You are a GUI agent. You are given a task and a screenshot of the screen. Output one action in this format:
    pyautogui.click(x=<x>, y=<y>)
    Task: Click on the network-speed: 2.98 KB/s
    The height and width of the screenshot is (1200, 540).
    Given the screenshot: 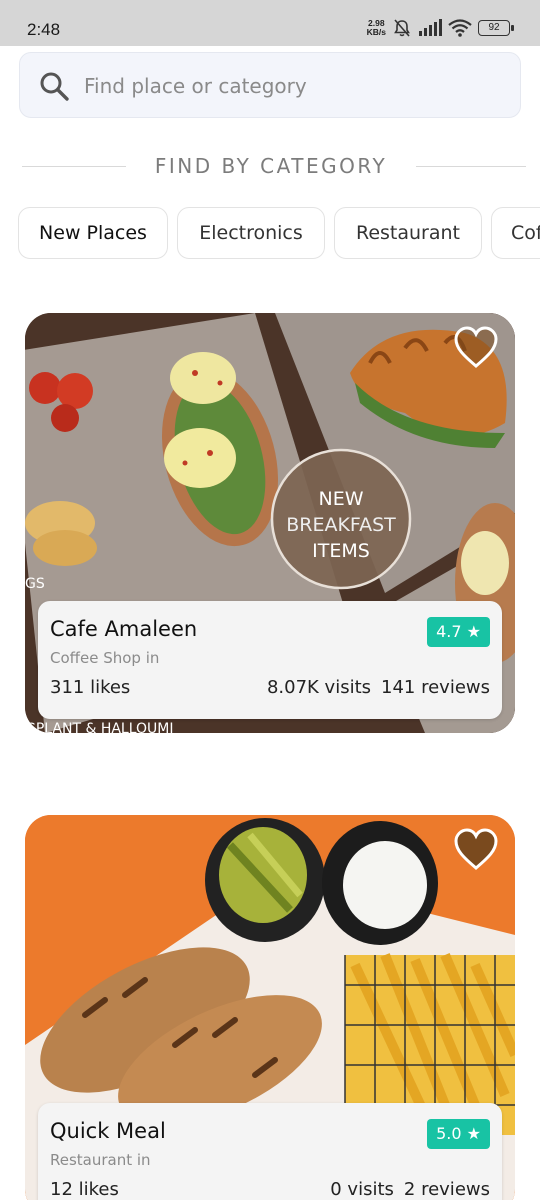 What is the action you would take?
    pyautogui.click(x=376, y=28)
    